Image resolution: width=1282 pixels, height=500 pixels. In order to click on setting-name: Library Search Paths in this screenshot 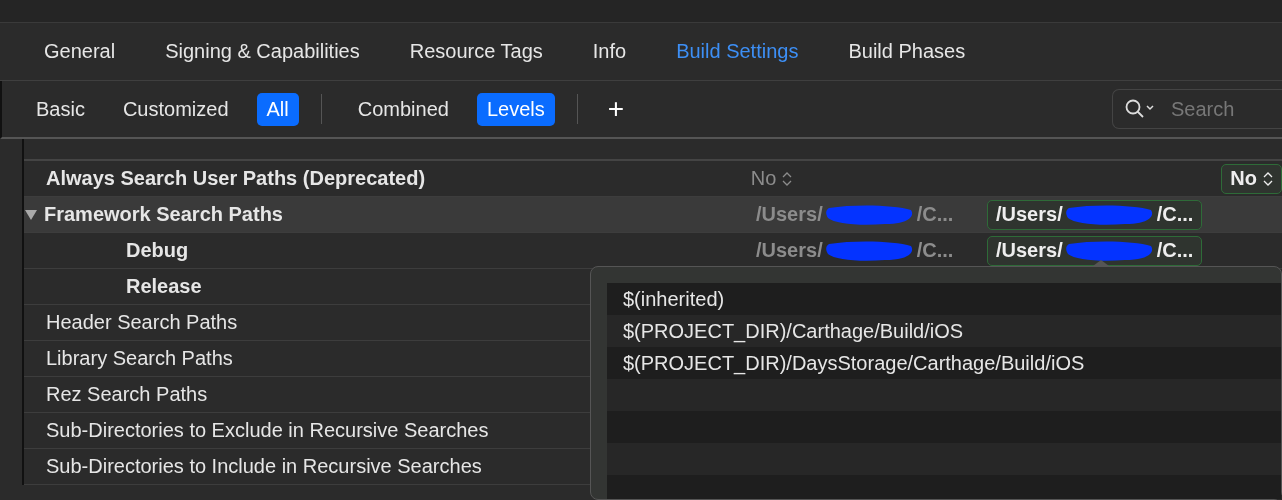, I will do `click(139, 358)`.